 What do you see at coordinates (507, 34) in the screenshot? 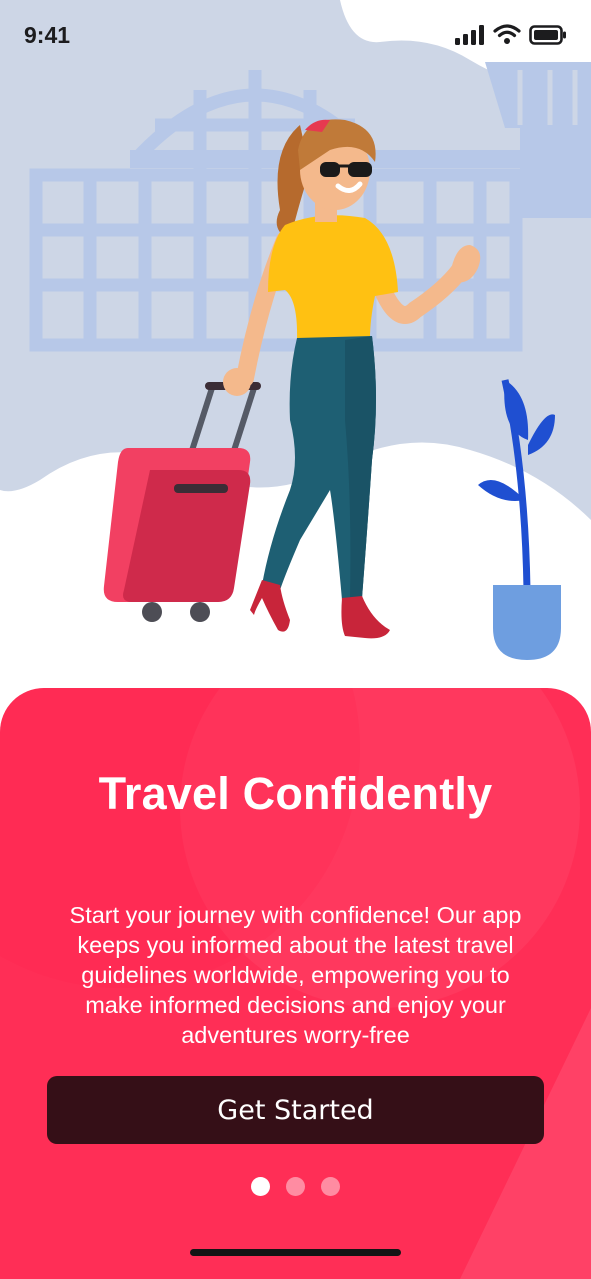
I see `wifi-icon` at bounding box center [507, 34].